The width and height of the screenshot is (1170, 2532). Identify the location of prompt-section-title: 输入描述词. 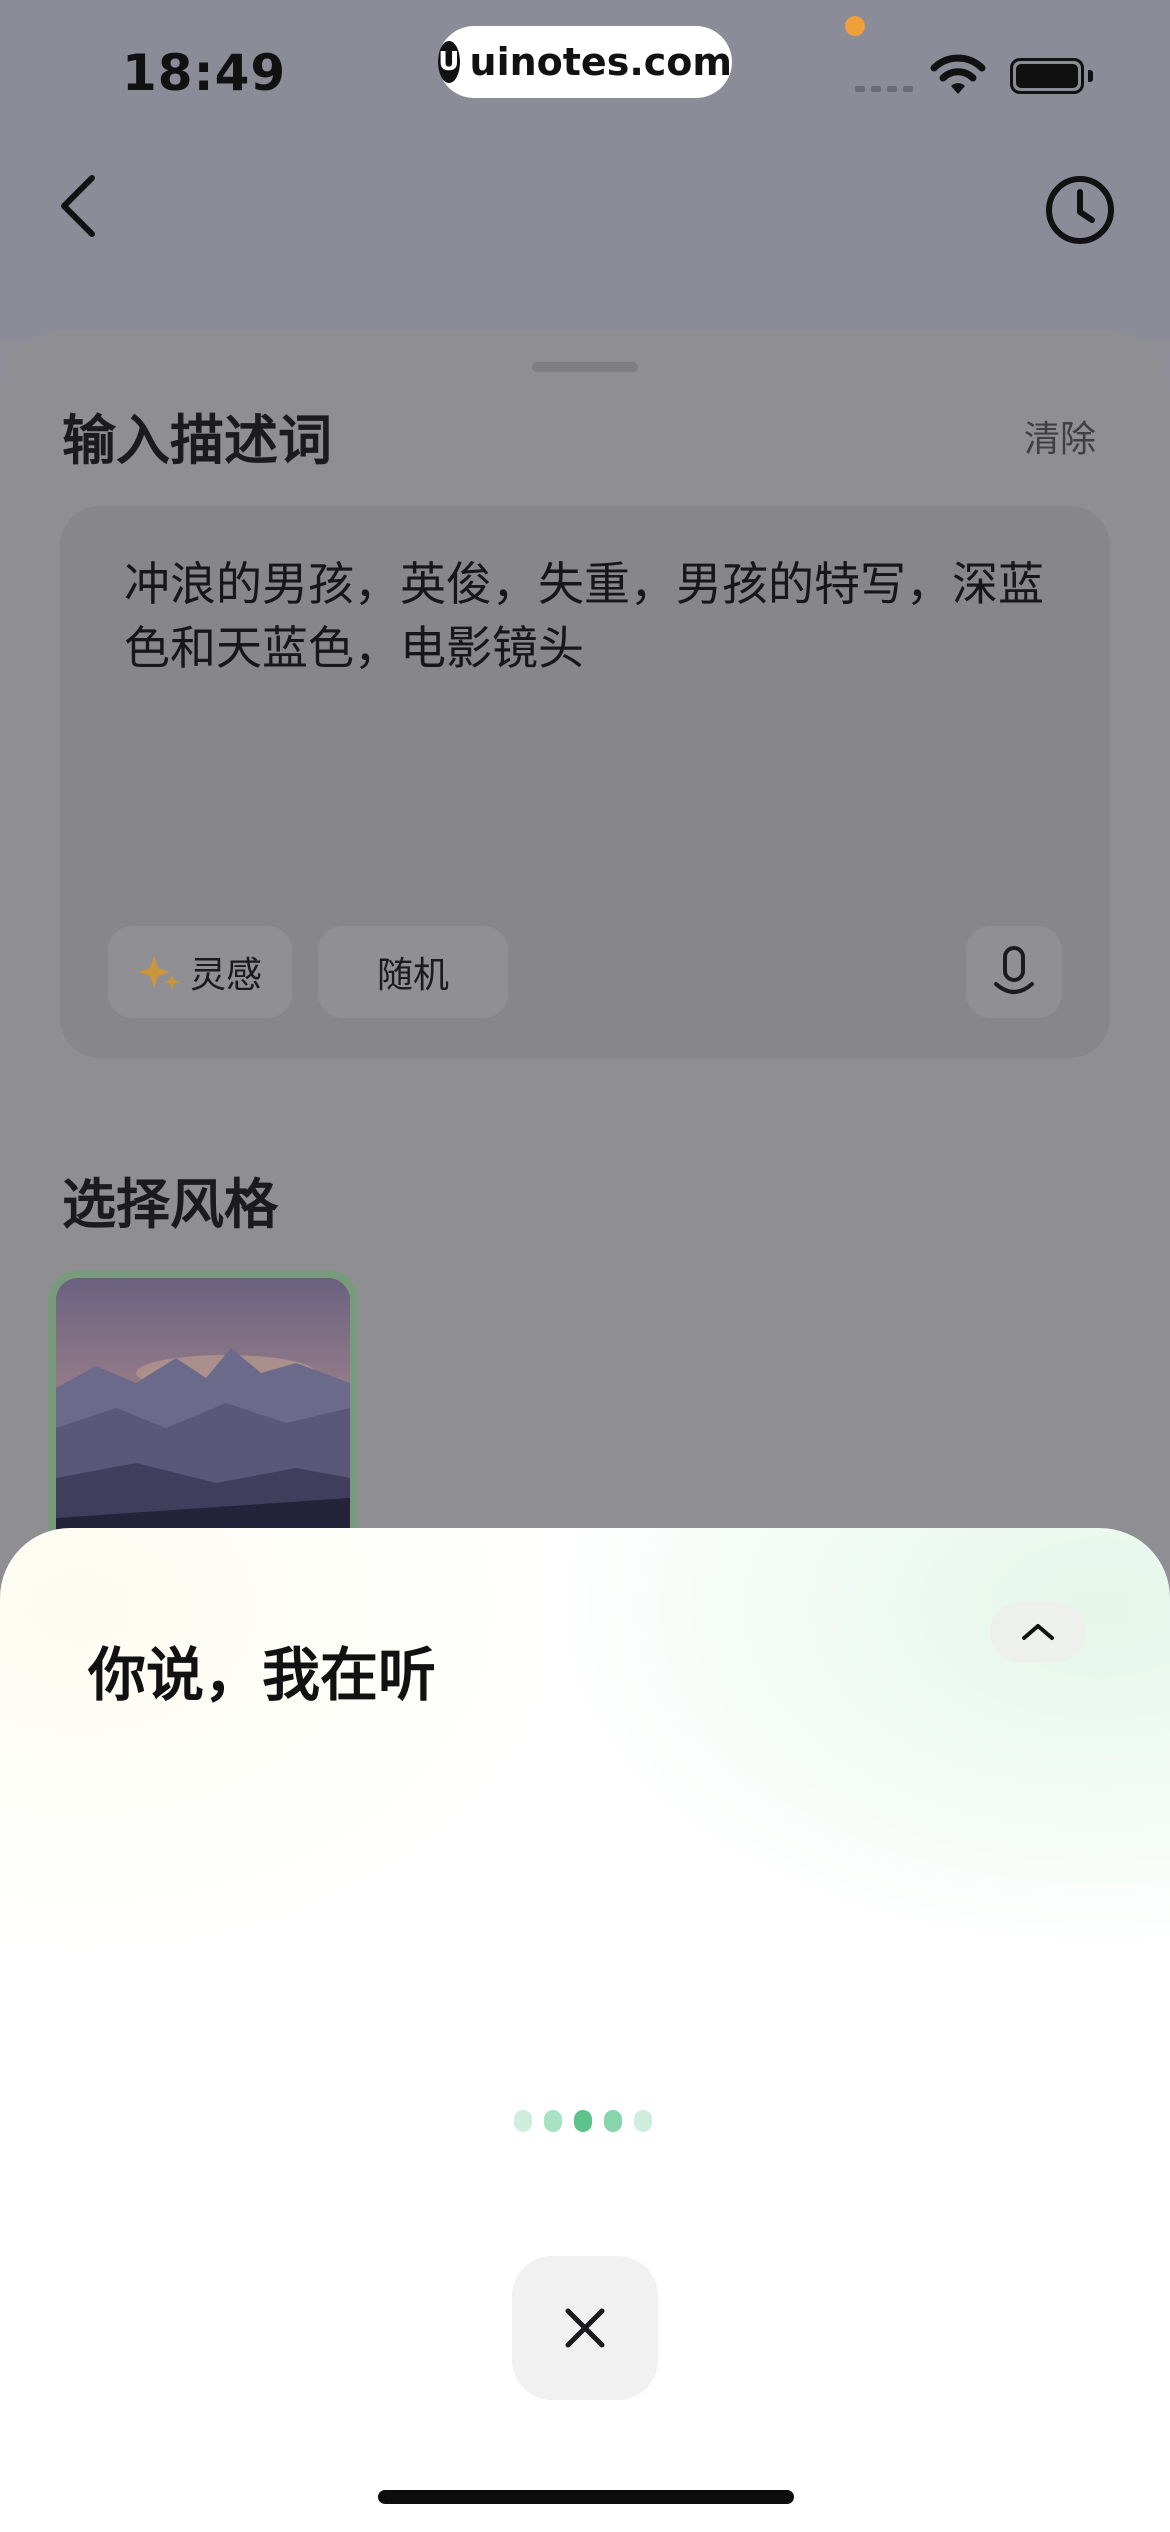
(197, 440).